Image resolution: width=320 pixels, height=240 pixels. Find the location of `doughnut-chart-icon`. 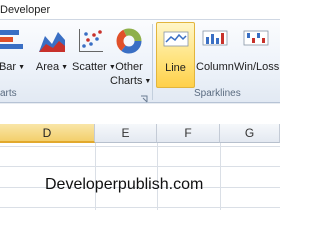

doughnut-chart-icon is located at coordinates (129, 42).